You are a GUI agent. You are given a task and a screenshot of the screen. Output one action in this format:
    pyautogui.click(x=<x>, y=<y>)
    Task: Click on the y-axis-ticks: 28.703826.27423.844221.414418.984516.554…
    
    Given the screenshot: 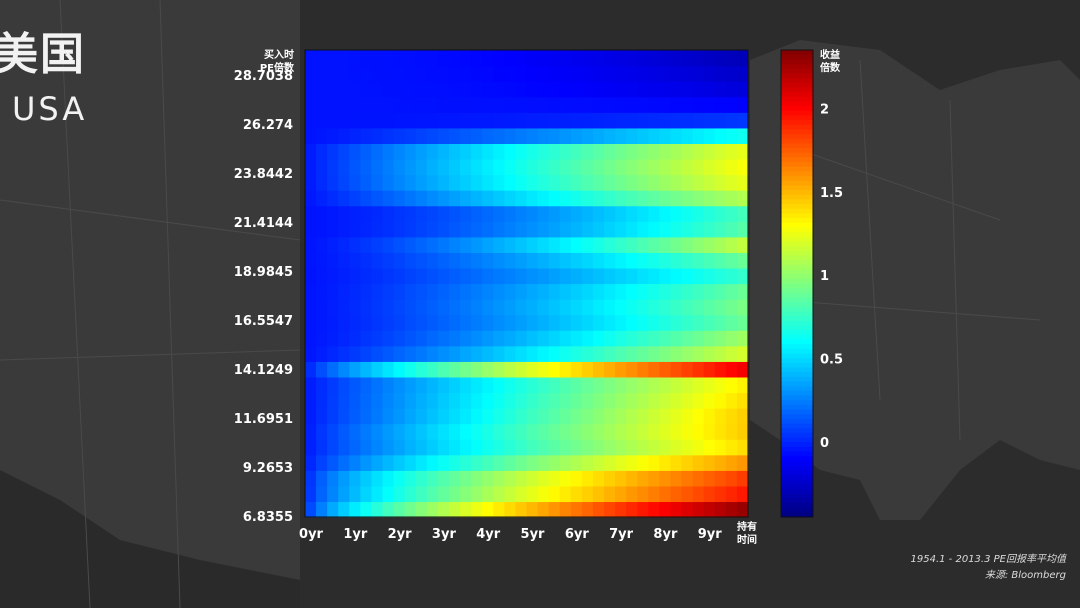 What is the action you would take?
    pyautogui.click(x=263, y=297)
    